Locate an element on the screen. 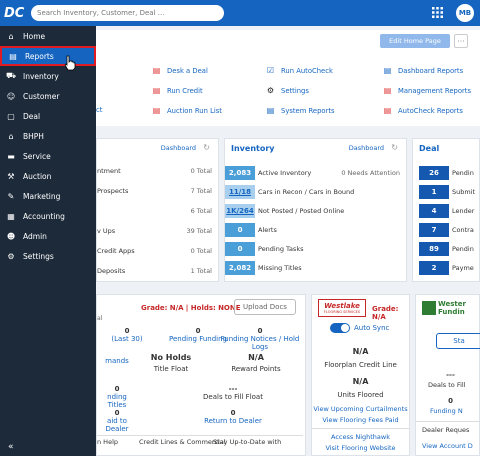 The height and width of the screenshot is (456, 480). row-value: 0 Needs Attention is located at coordinates (370, 173).